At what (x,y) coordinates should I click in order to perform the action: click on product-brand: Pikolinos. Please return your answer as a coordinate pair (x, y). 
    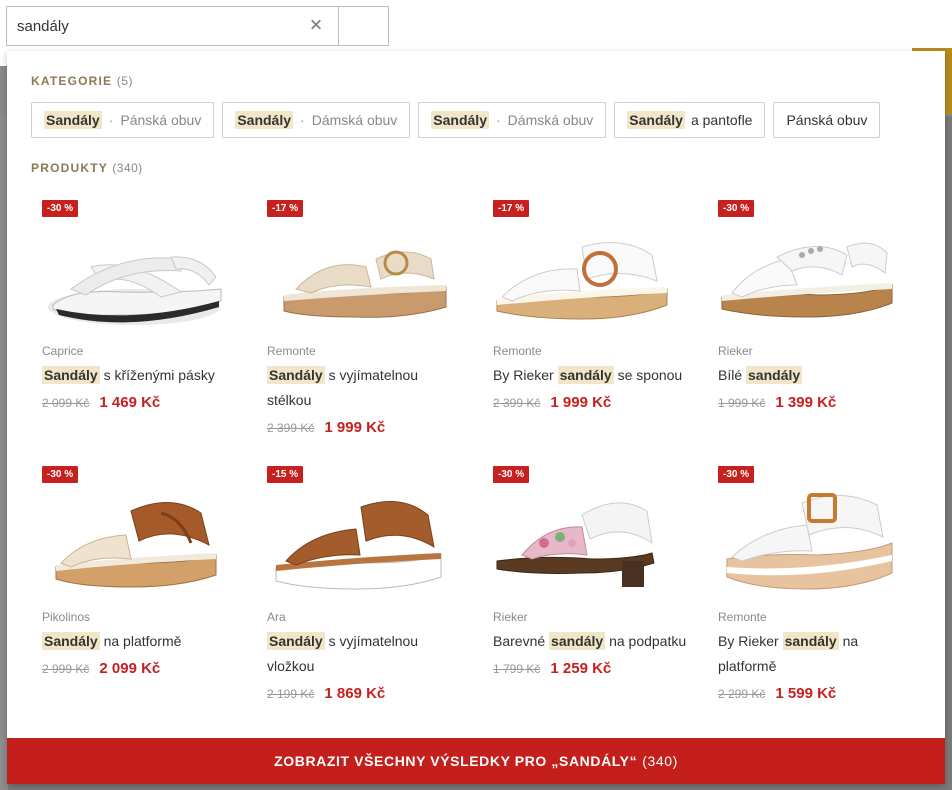
    Looking at the image, I should click on (66, 617).